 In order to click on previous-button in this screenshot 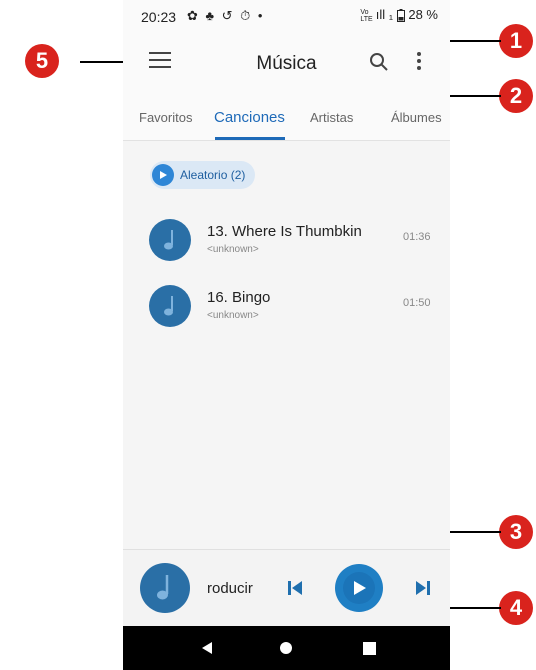, I will do `click(295, 588)`.